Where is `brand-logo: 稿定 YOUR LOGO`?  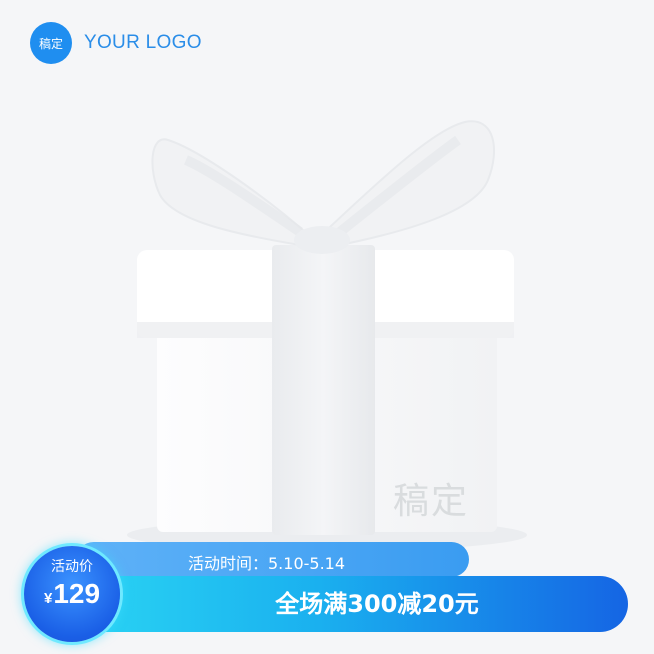
brand-logo: 稿定 YOUR LOGO is located at coordinates (116, 43).